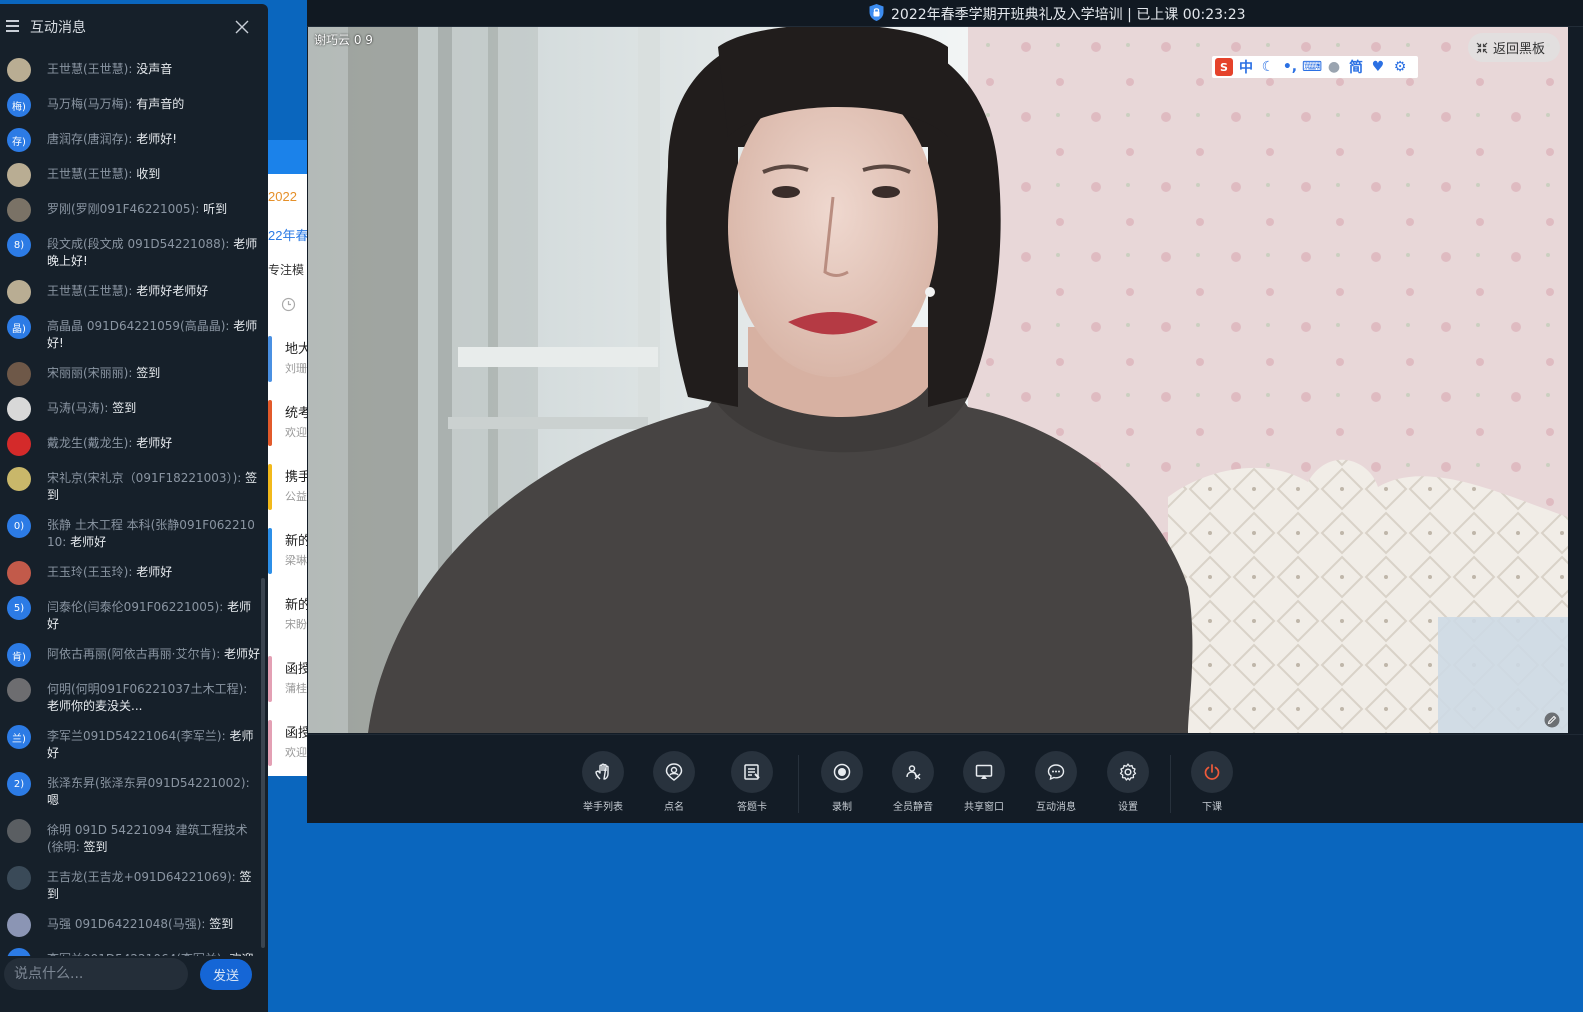  I want to click on raise-hand-button: 举手列表, so click(603, 782).